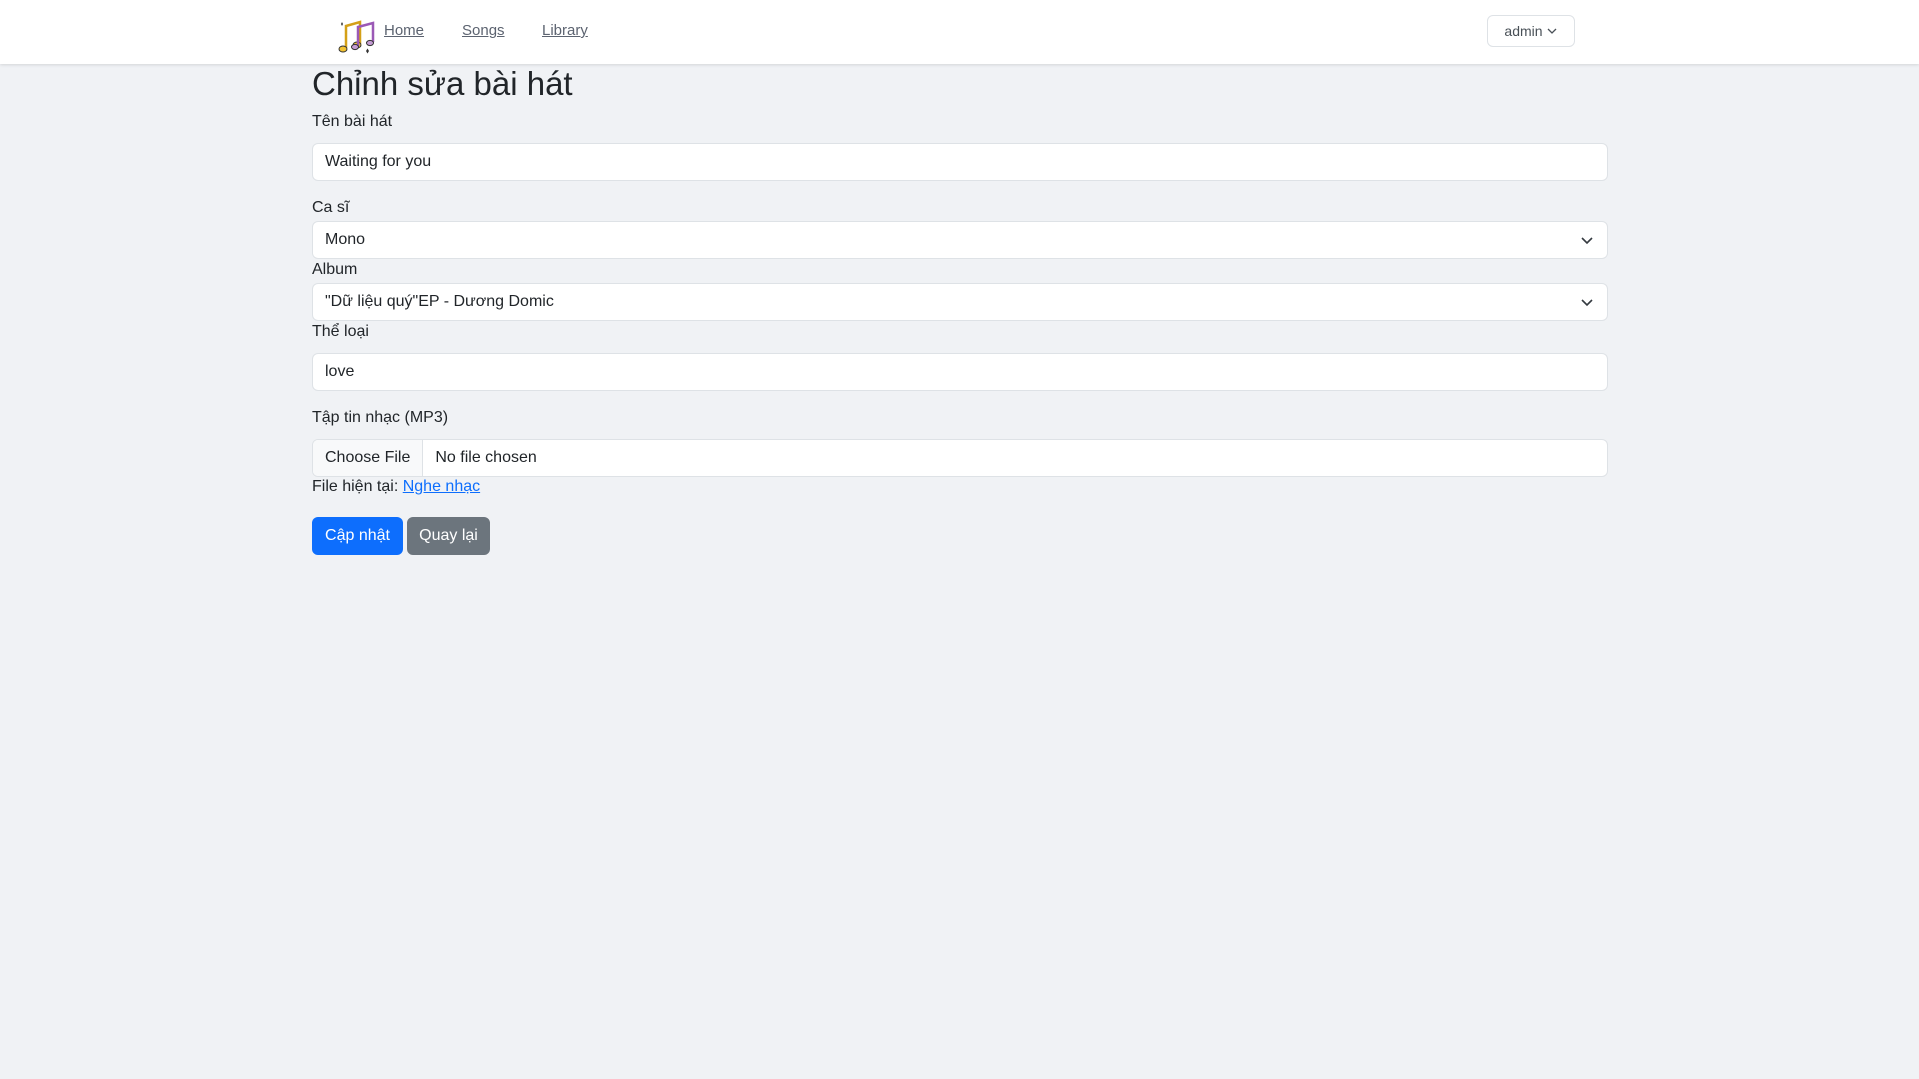 This screenshot has height=1079, width=1919. I want to click on nav-link-home: Home, so click(404, 30).